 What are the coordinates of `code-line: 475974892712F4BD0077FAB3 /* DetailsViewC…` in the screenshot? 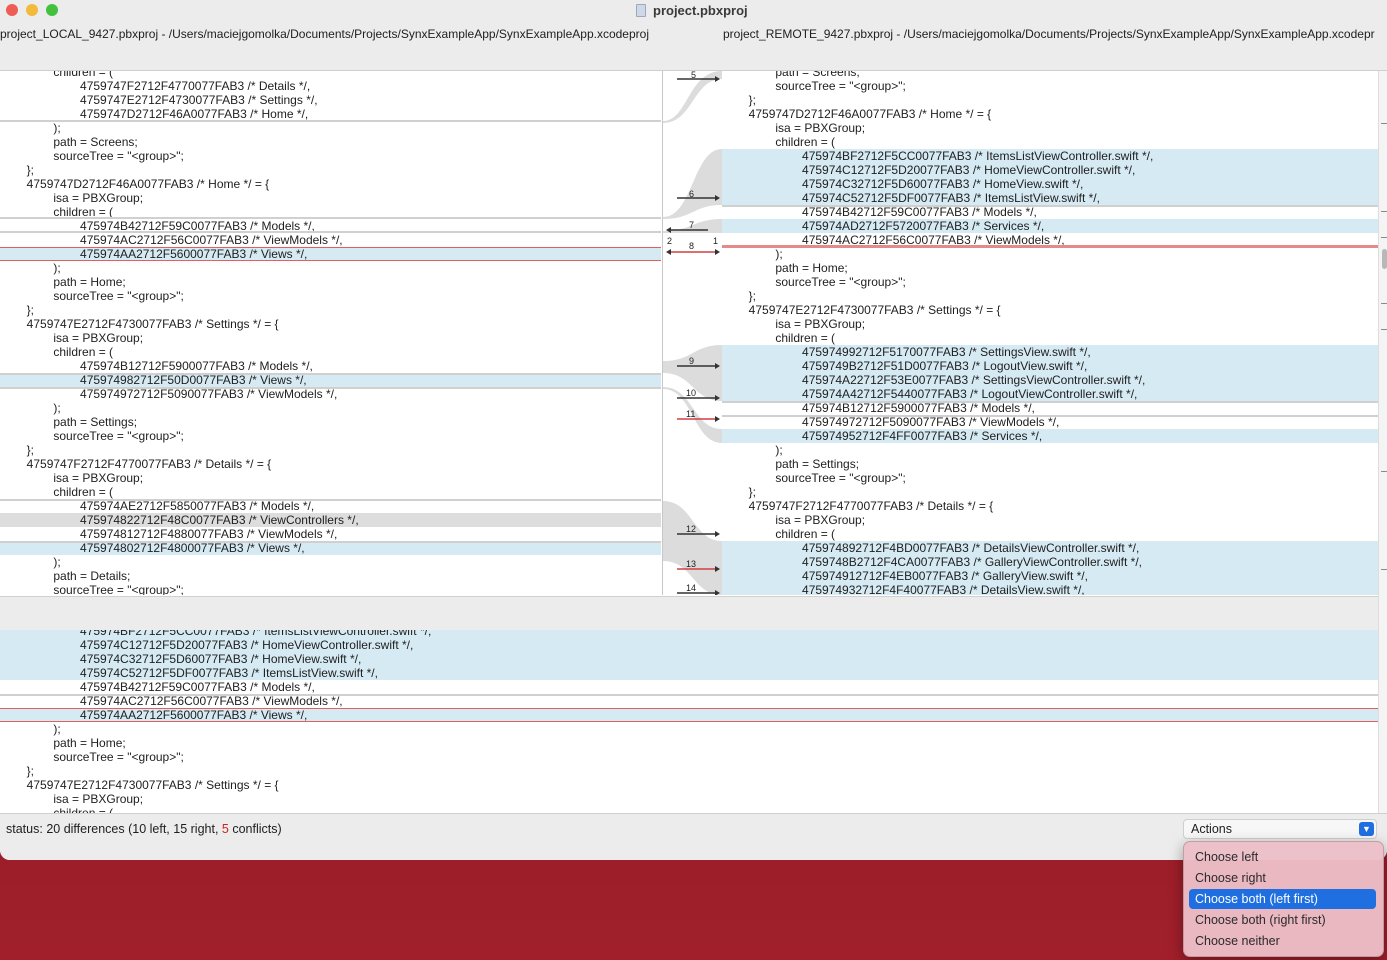 It's located at (1050, 548).